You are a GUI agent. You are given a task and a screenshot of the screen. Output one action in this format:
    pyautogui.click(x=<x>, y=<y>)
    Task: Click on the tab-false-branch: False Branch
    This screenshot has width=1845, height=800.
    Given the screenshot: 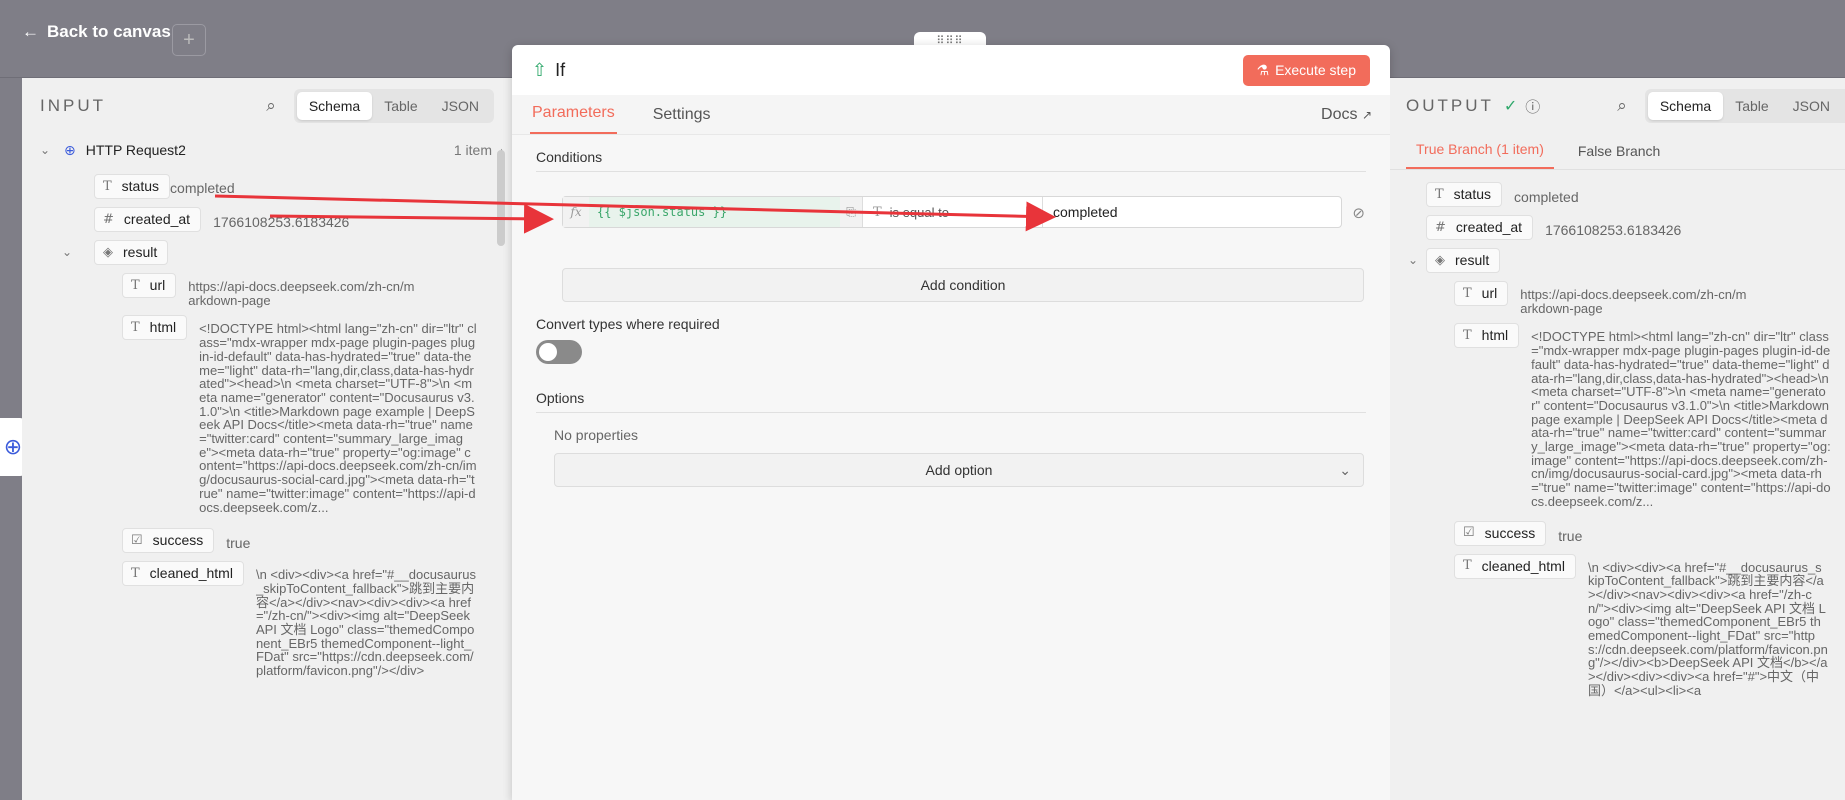 What is the action you would take?
    pyautogui.click(x=1619, y=156)
    